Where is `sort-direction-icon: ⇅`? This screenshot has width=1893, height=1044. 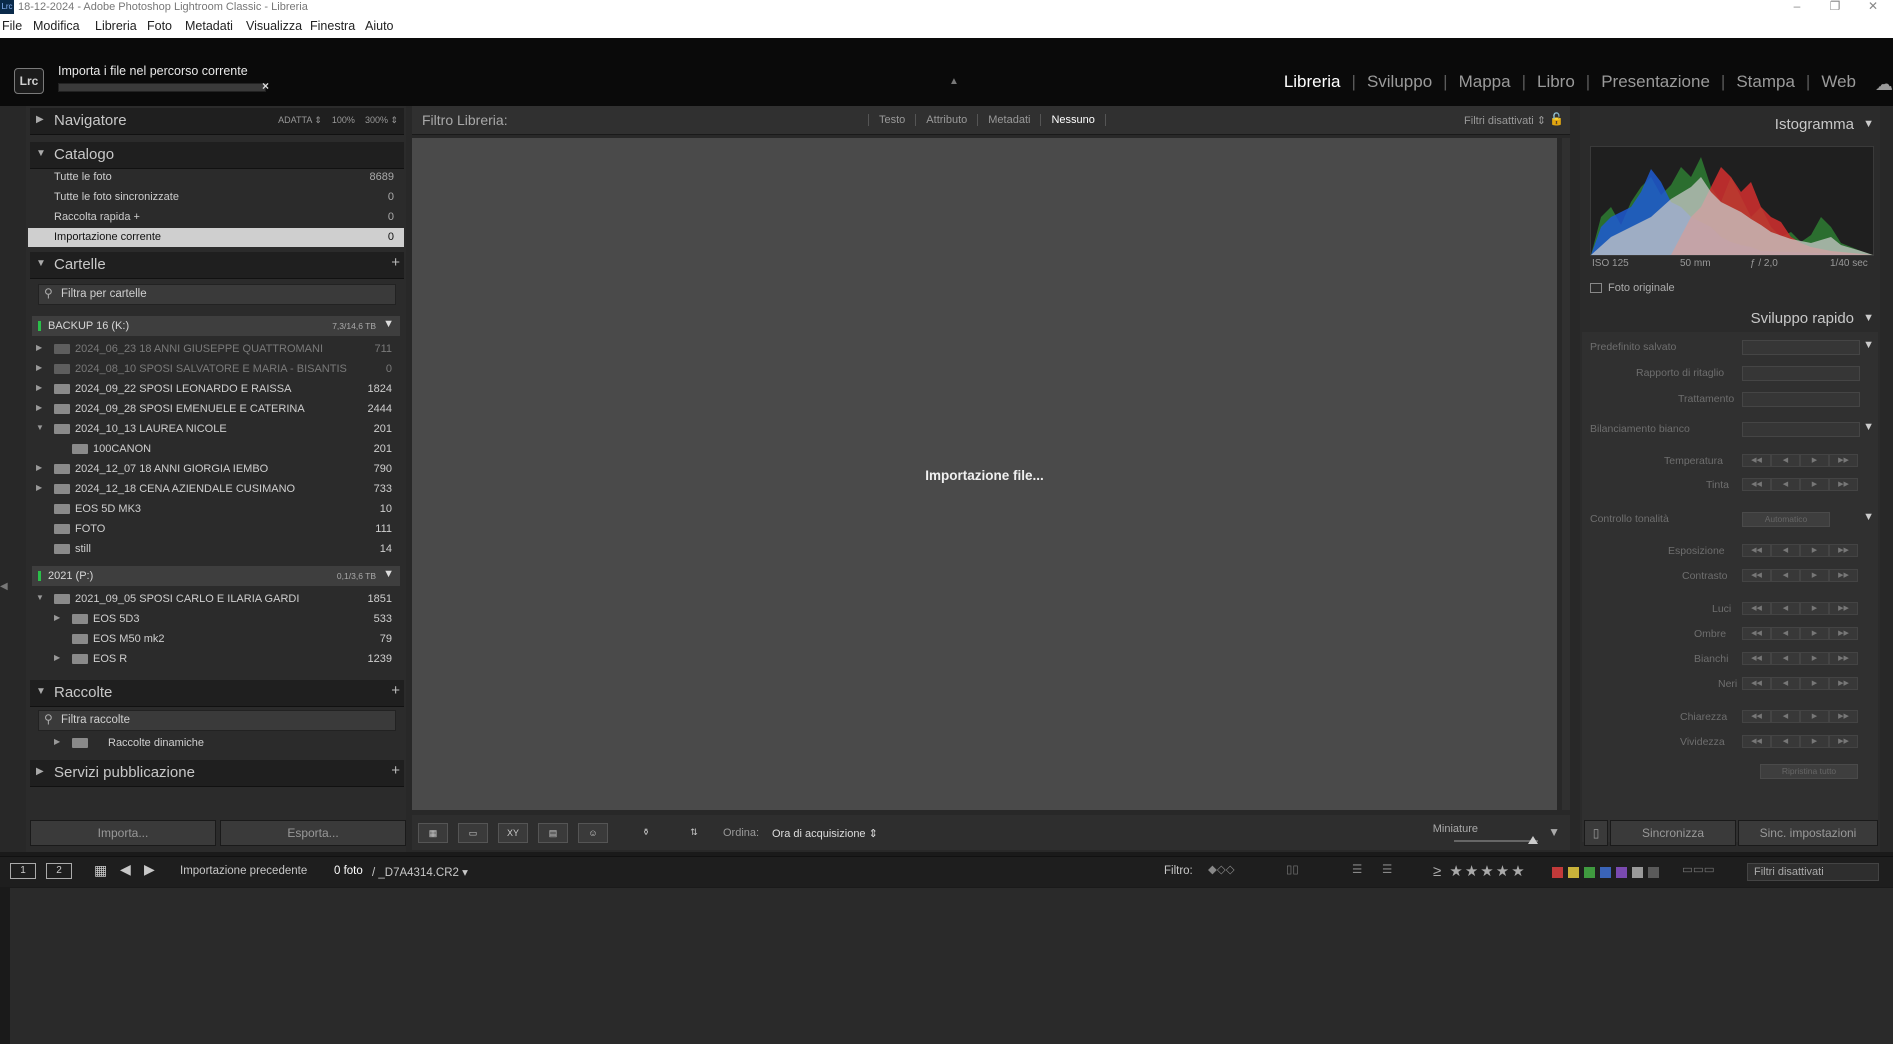 sort-direction-icon: ⇅ is located at coordinates (694, 832).